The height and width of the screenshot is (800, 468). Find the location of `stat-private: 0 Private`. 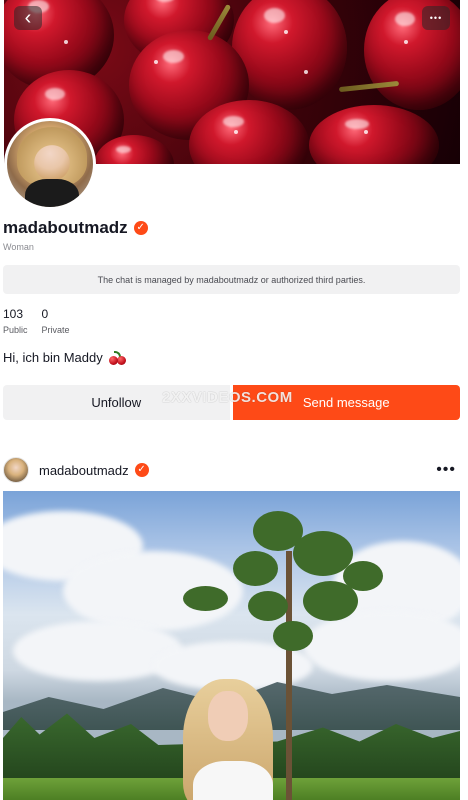

stat-private: 0 Private is located at coordinates (56, 321).